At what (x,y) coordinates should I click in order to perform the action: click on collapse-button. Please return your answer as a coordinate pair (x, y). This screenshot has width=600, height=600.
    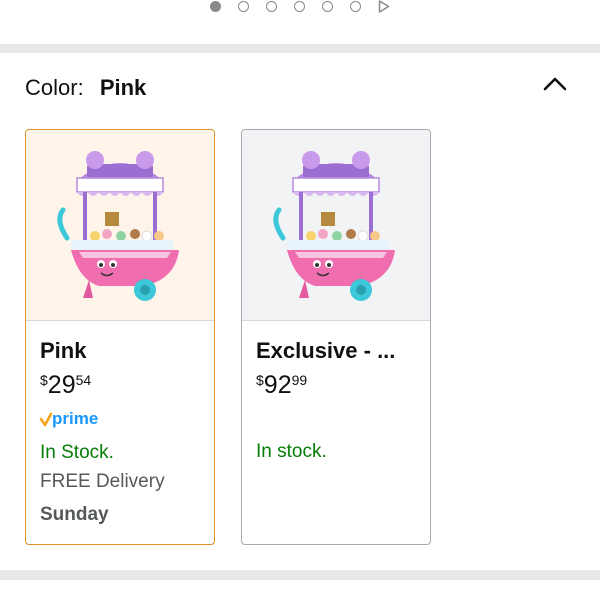
    Looking at the image, I should click on (555, 84).